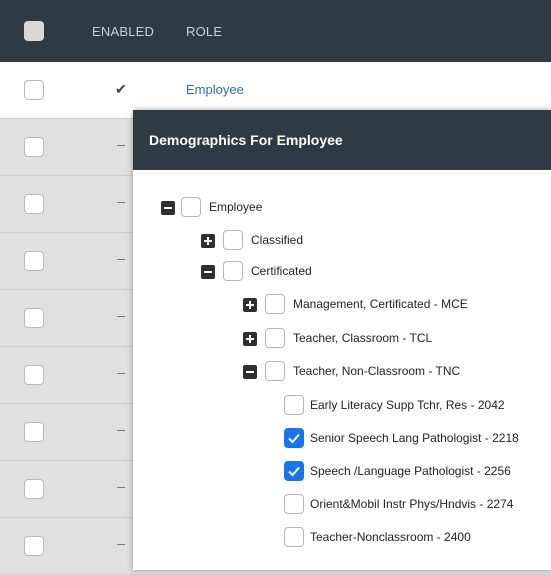  I want to click on tree-label: Classified, so click(277, 240).